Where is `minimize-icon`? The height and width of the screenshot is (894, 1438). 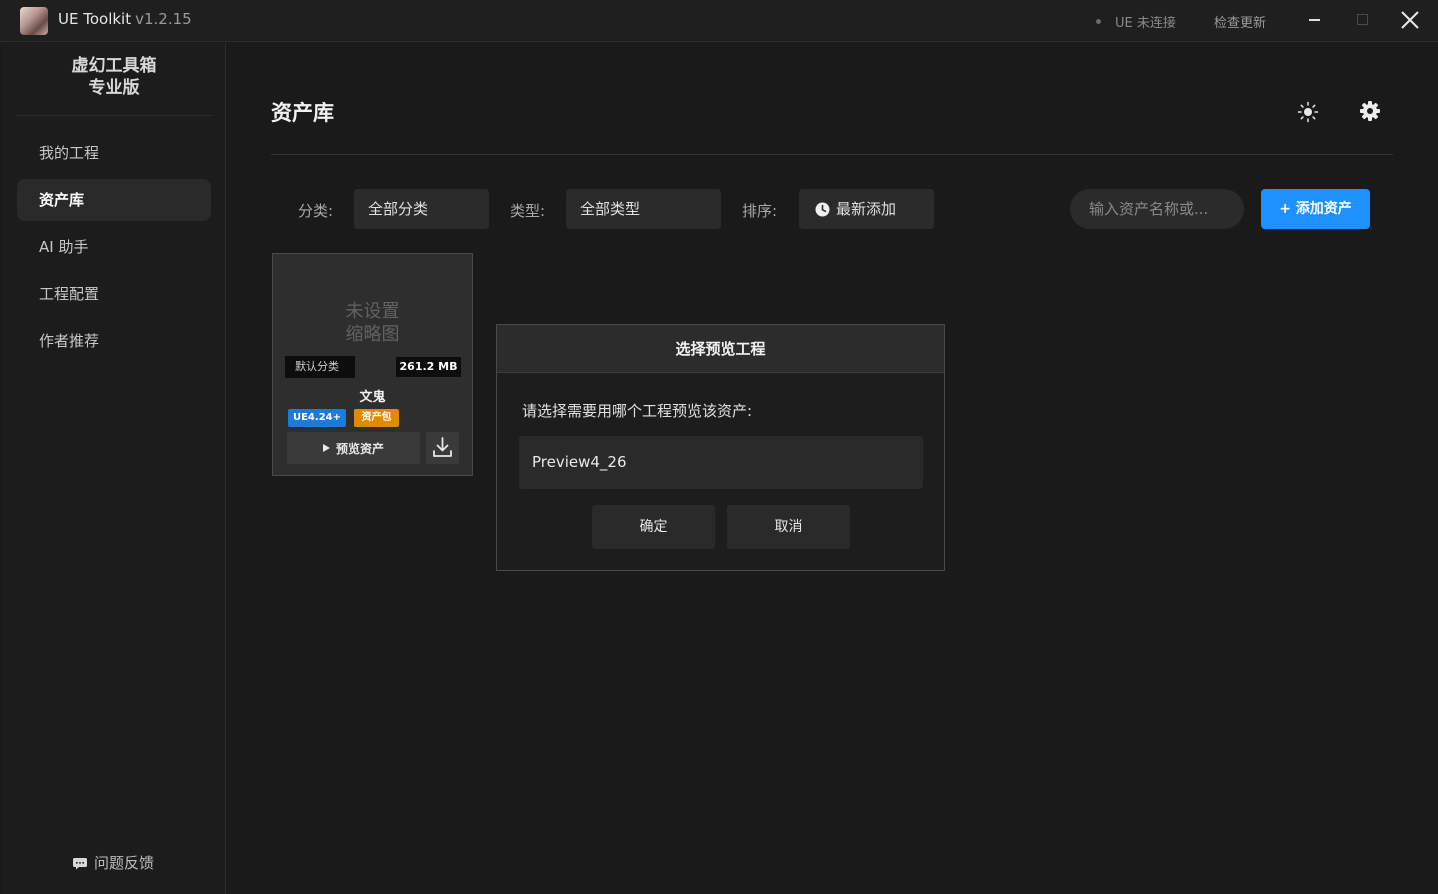 minimize-icon is located at coordinates (1314, 20).